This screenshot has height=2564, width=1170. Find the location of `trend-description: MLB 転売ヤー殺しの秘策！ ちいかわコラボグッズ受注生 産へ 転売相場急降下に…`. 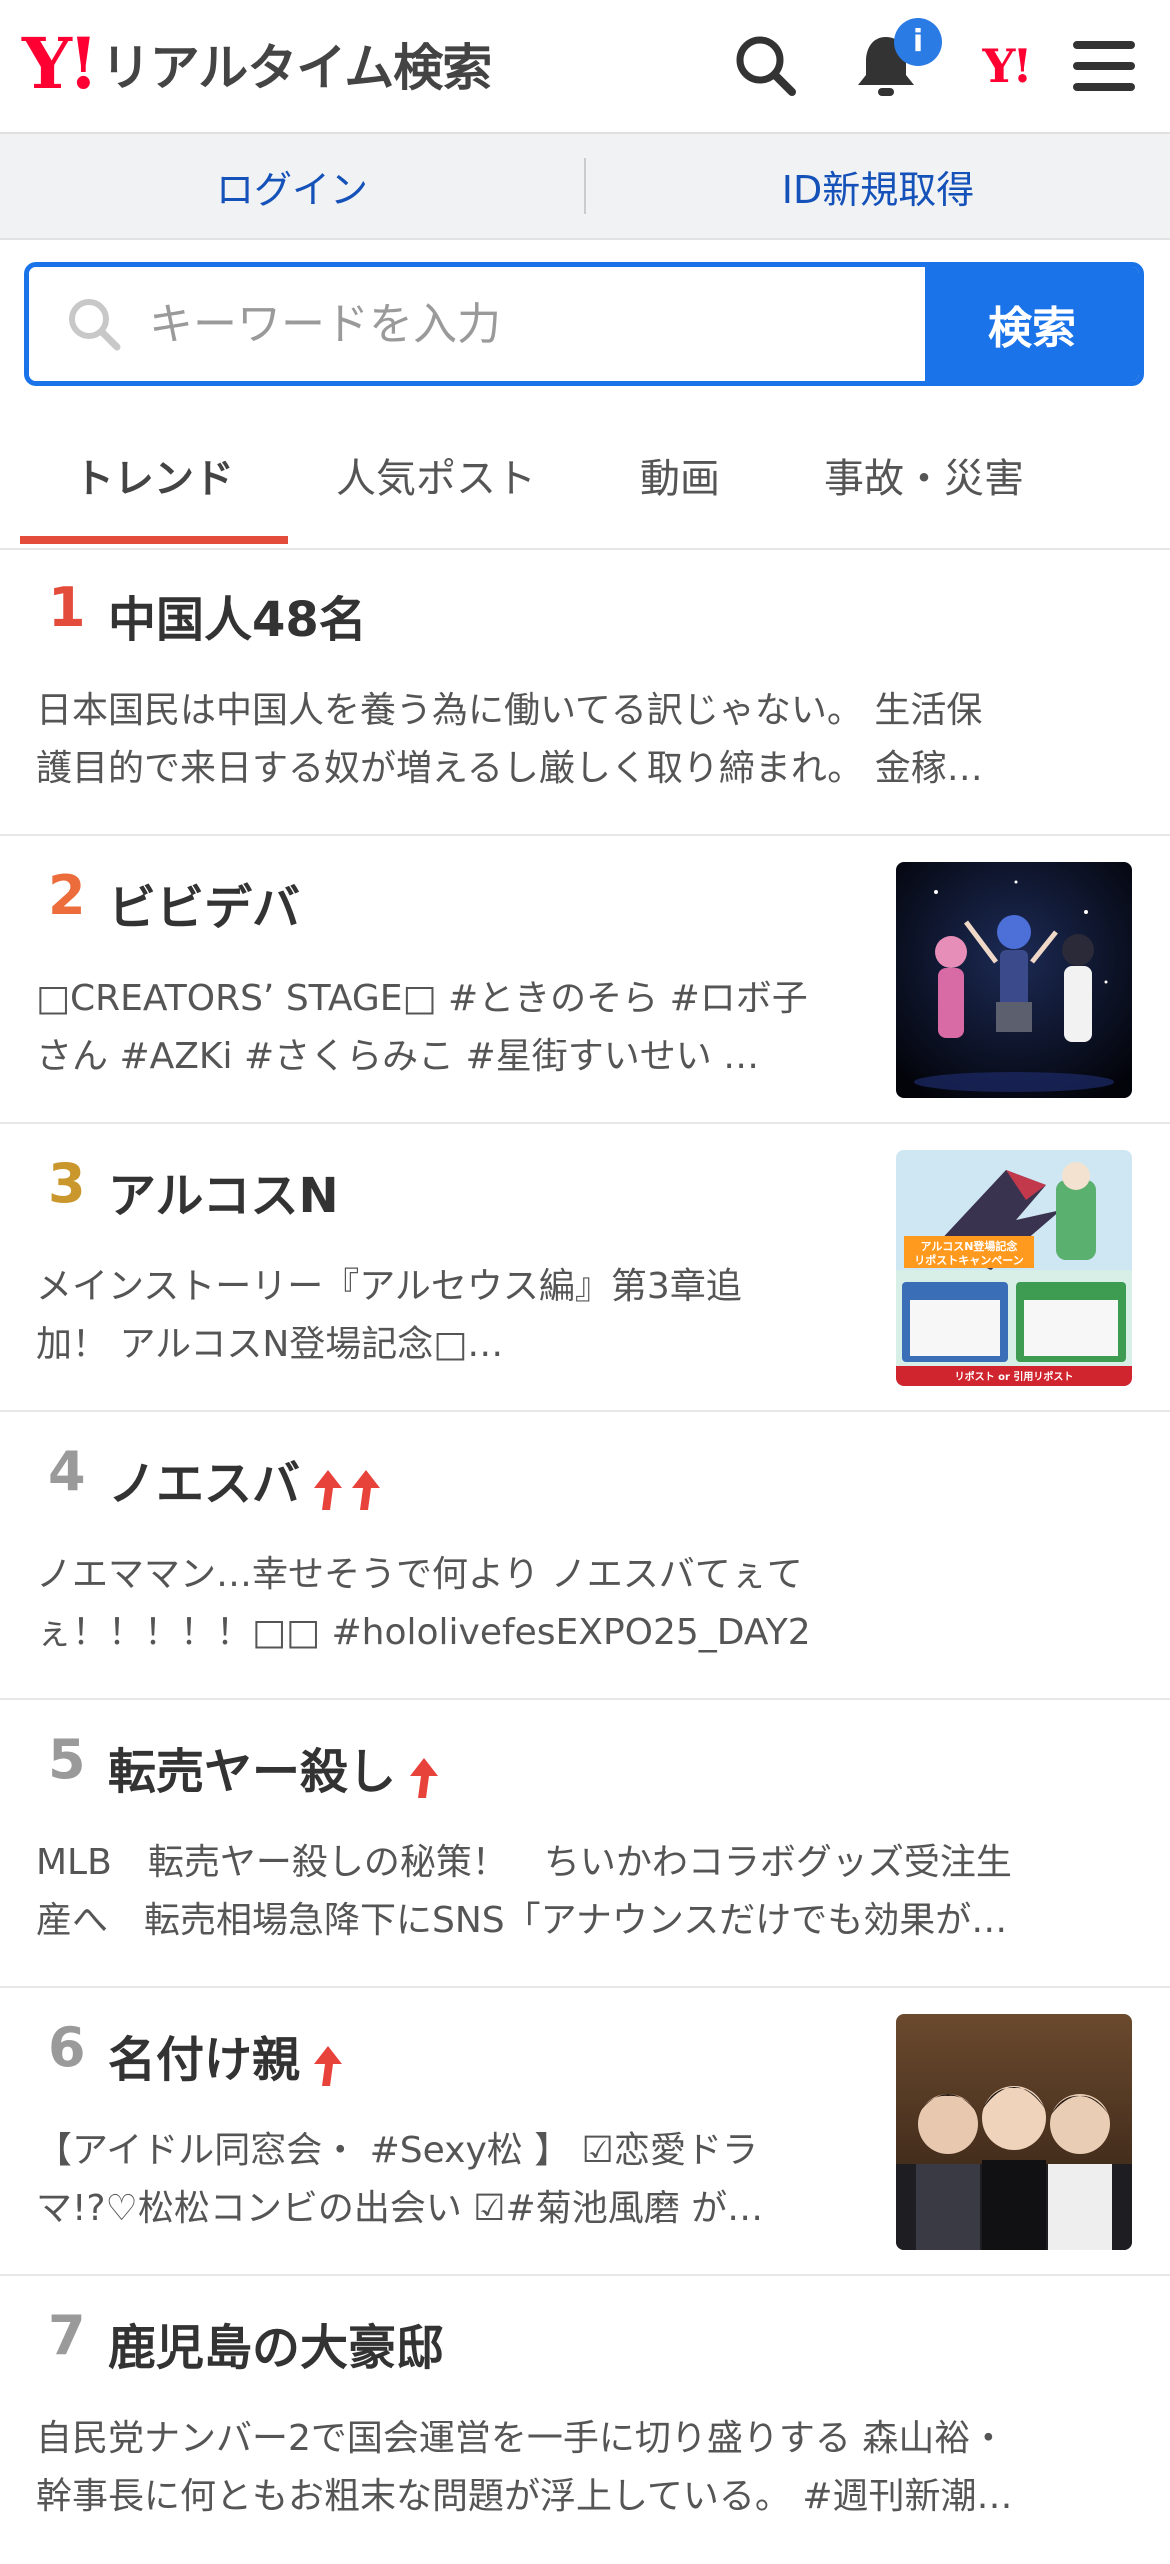

trend-description: MLB 転売ヤー殺しの秘策！ ちいかわコラボグッズ受注生 産へ 転売相場急降下に… is located at coordinates (524, 1892).